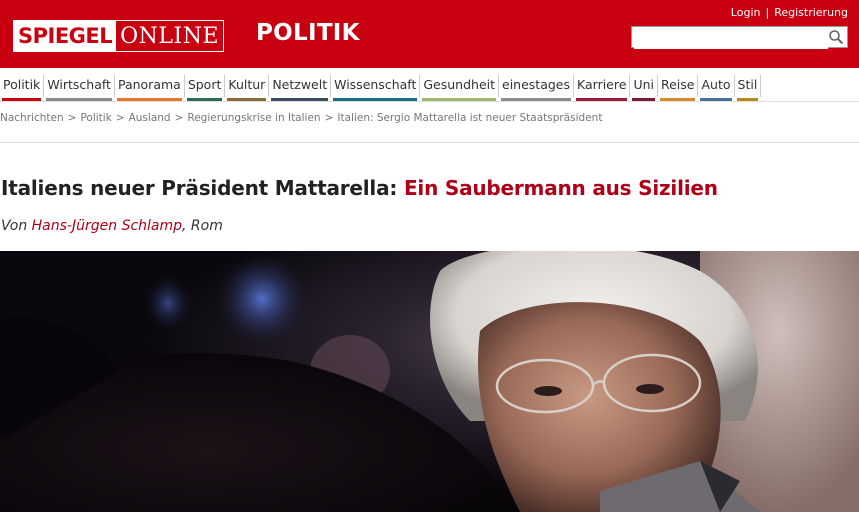  What do you see at coordinates (119, 36) in the screenshot?
I see `spiegel-online-logo: SPIEGEL ONLINE` at bounding box center [119, 36].